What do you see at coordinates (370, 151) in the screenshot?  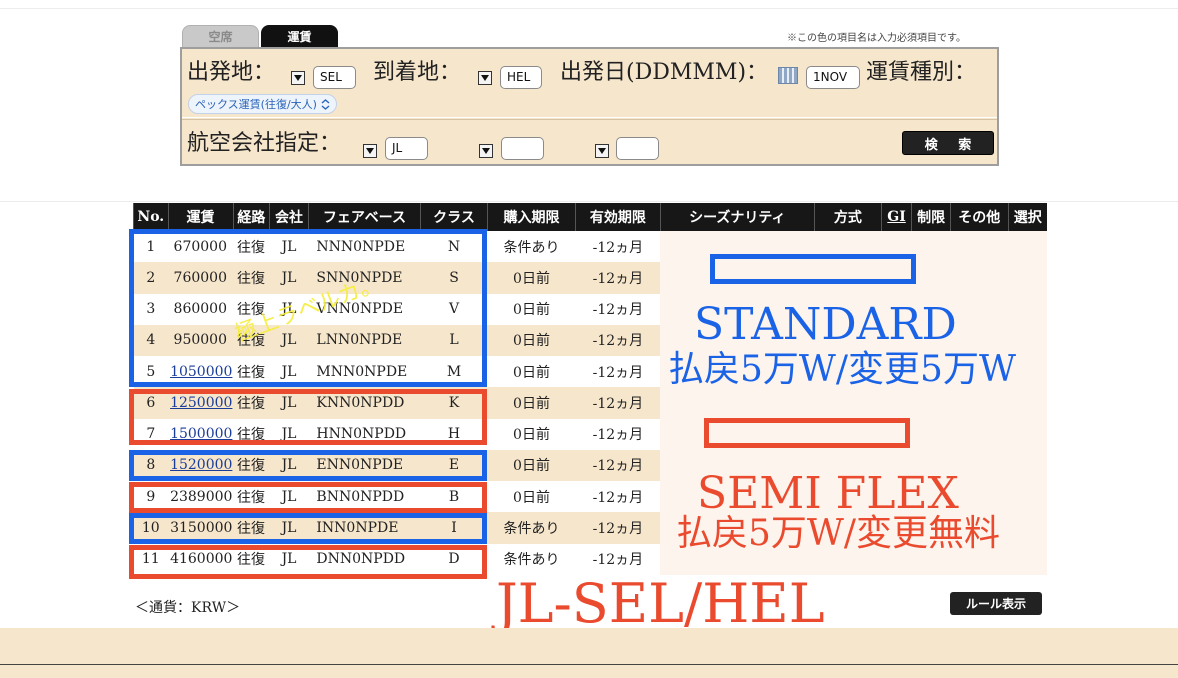 I see `airline1-dropdown-icon` at bounding box center [370, 151].